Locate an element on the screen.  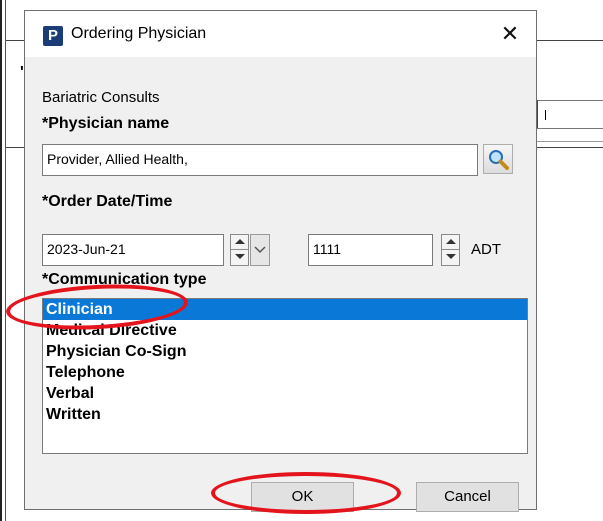
close-icon: ✕ is located at coordinates (510, 33).